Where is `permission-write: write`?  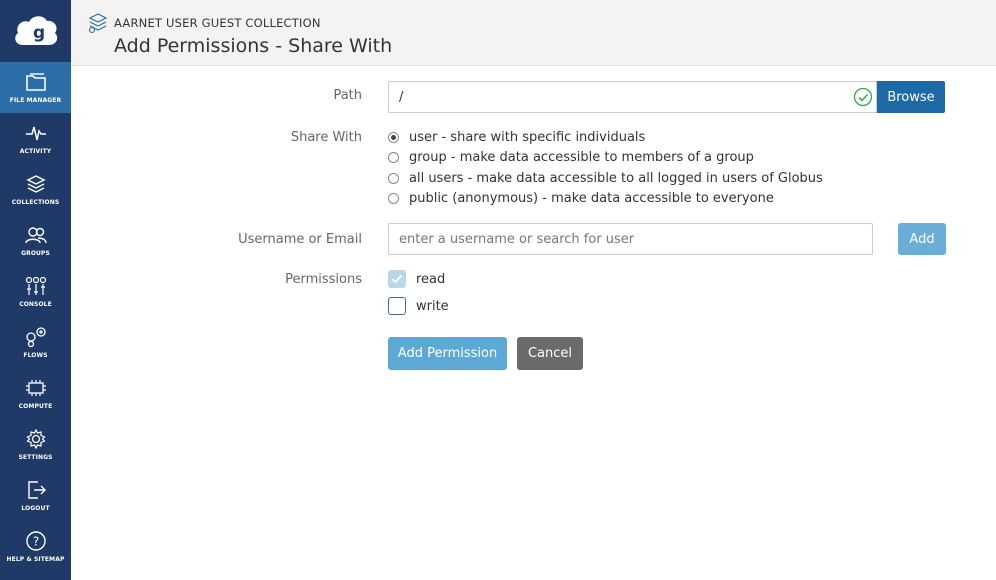 permission-write: write is located at coordinates (418, 306).